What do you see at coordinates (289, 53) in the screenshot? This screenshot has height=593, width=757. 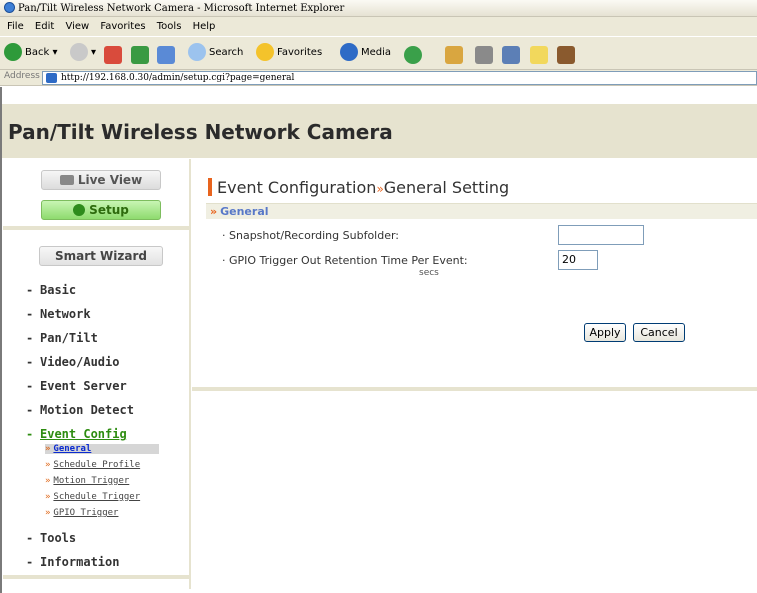 I see `favorites-button: Favorites` at bounding box center [289, 53].